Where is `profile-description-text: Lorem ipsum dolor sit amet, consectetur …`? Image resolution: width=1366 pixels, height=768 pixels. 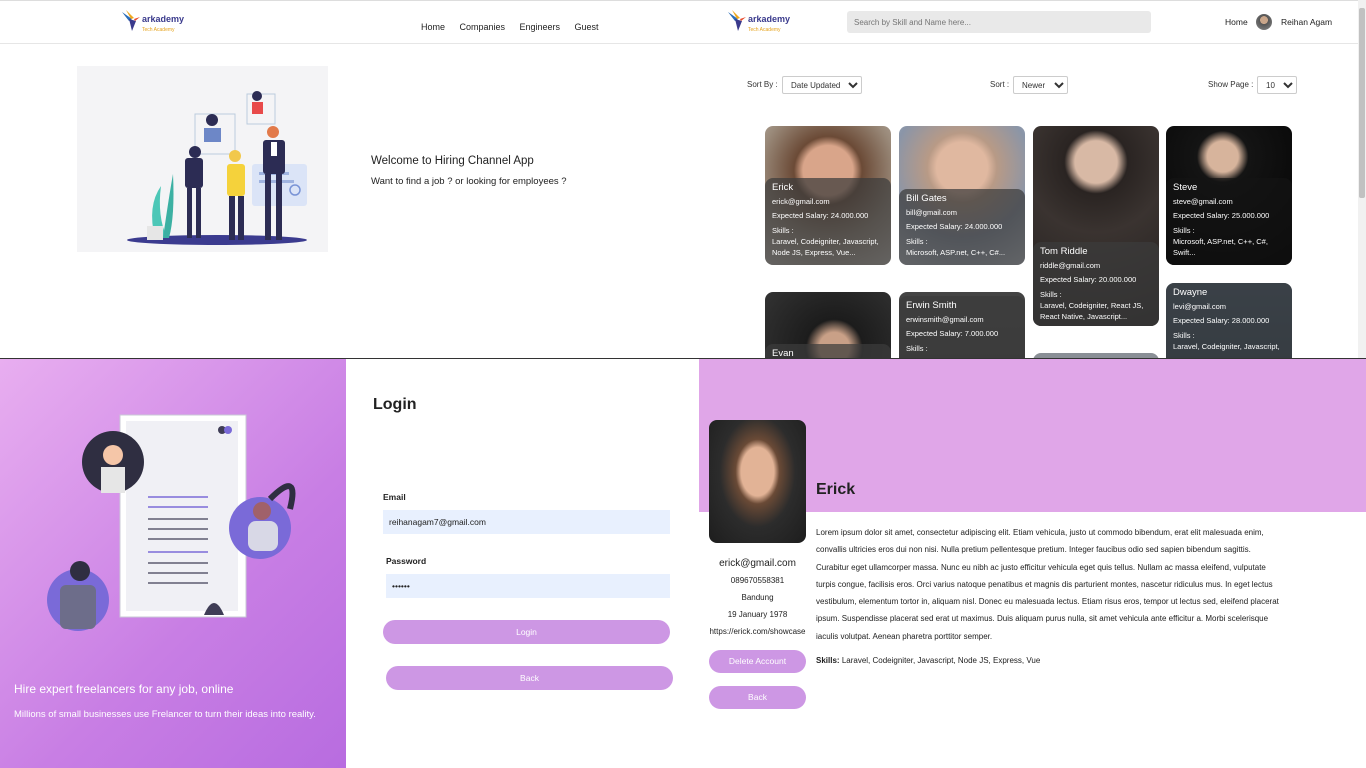 profile-description-text: Lorem ipsum dolor sit amet, consectetur … is located at coordinates (1047, 584).